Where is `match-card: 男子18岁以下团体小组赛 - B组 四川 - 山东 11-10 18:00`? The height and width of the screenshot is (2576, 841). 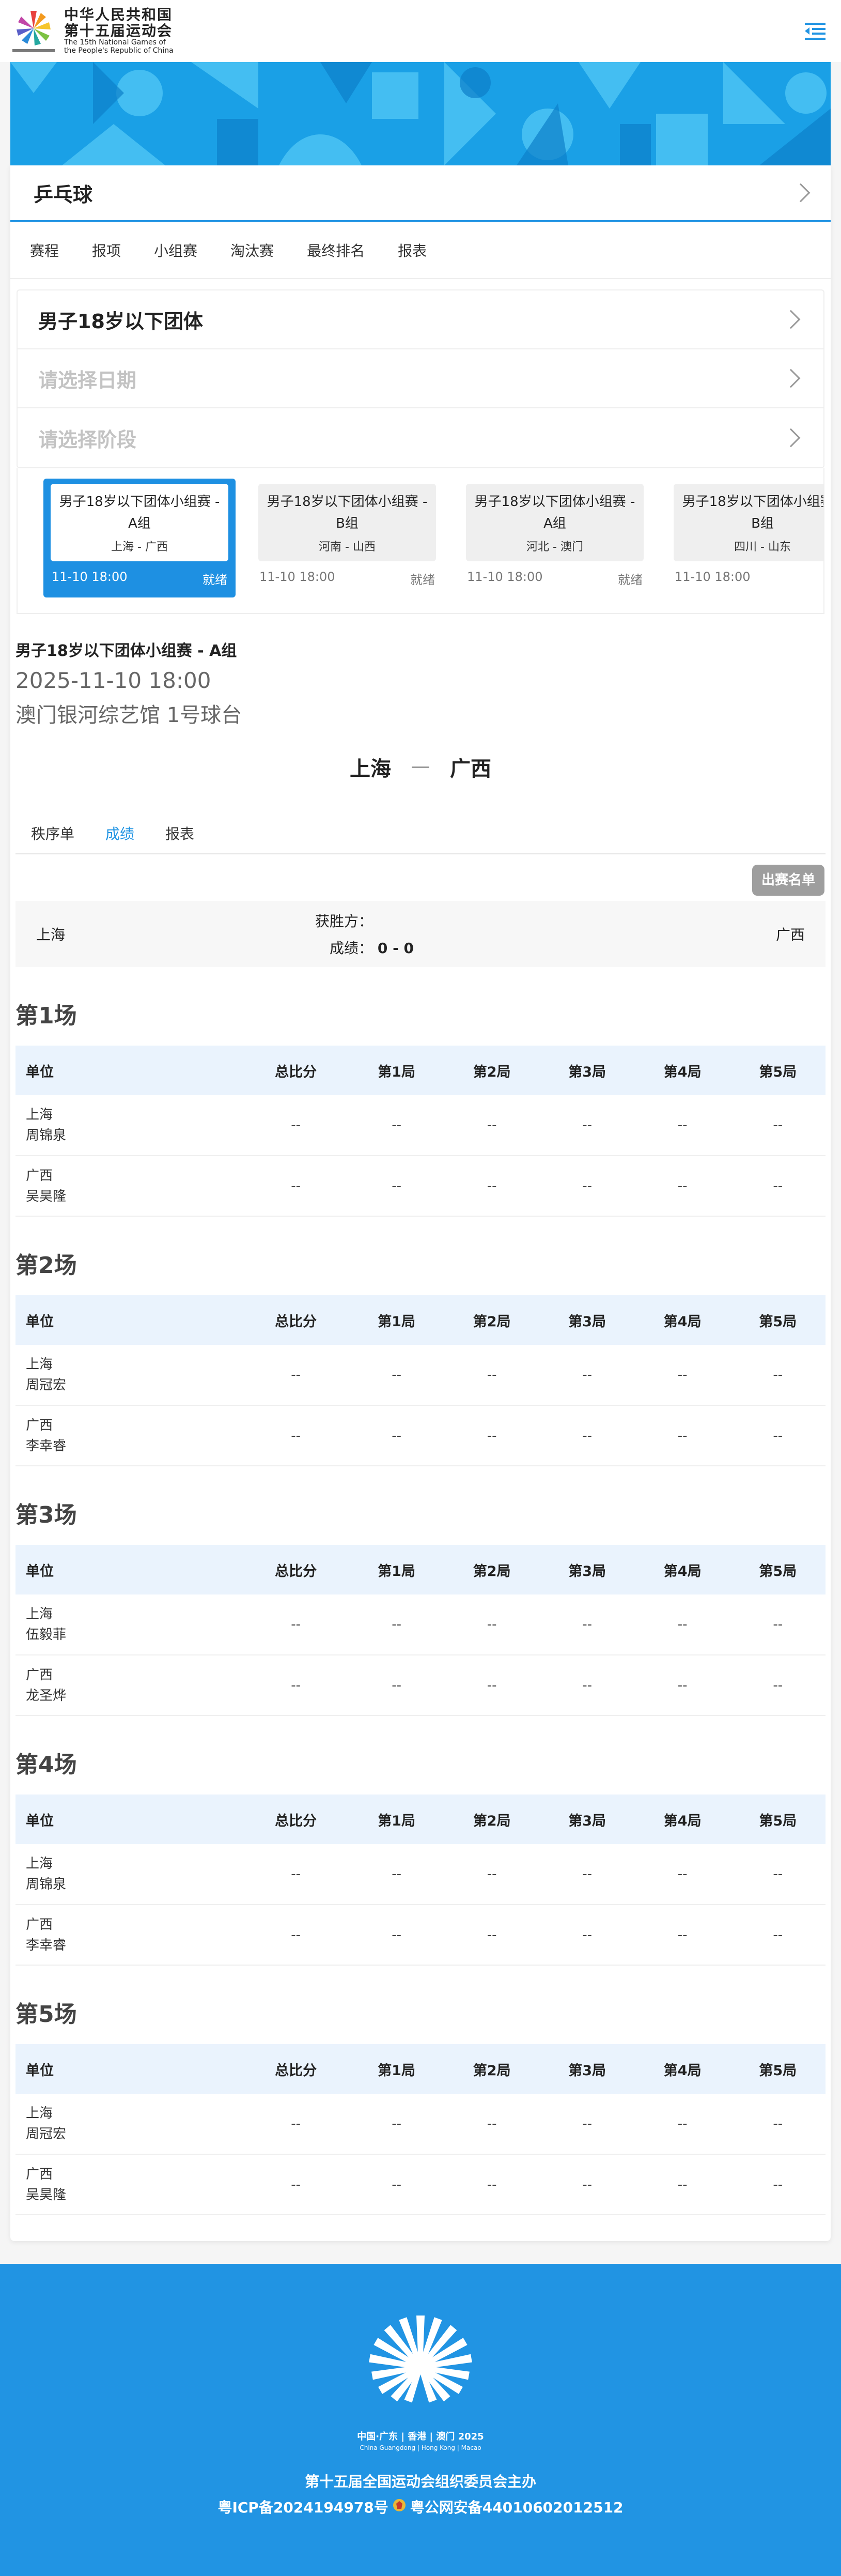 match-card: 男子18岁以下团体小组赛 - B组 四川 - 山东 11-10 18:00 is located at coordinates (745, 538).